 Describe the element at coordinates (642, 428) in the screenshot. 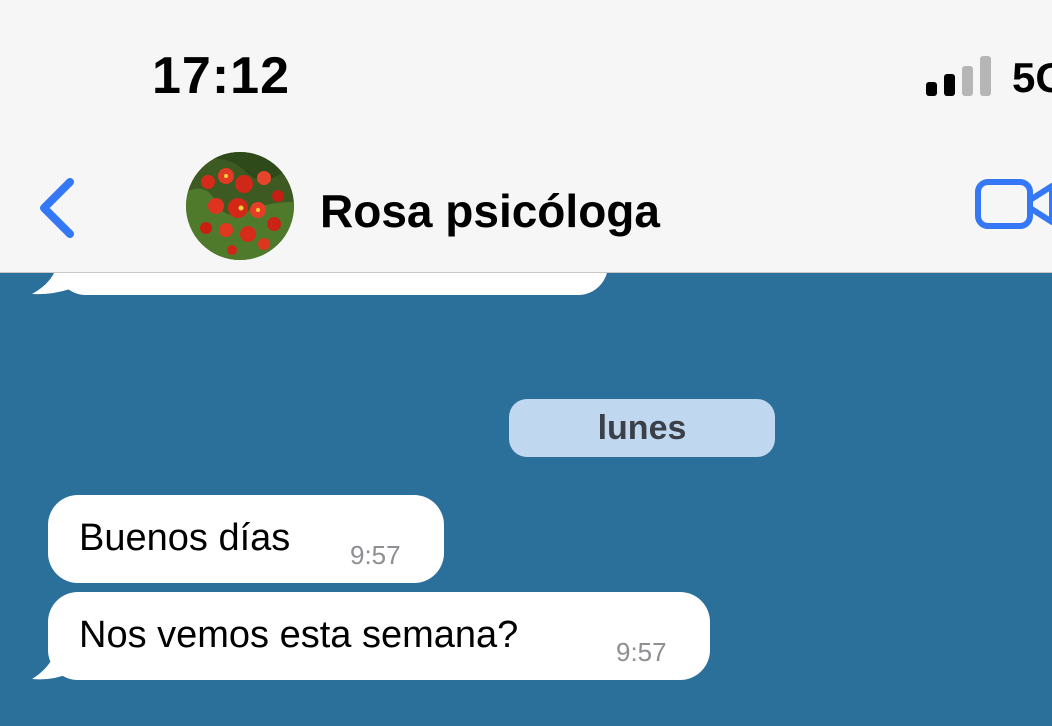

I see `date-separator: lunes` at that location.